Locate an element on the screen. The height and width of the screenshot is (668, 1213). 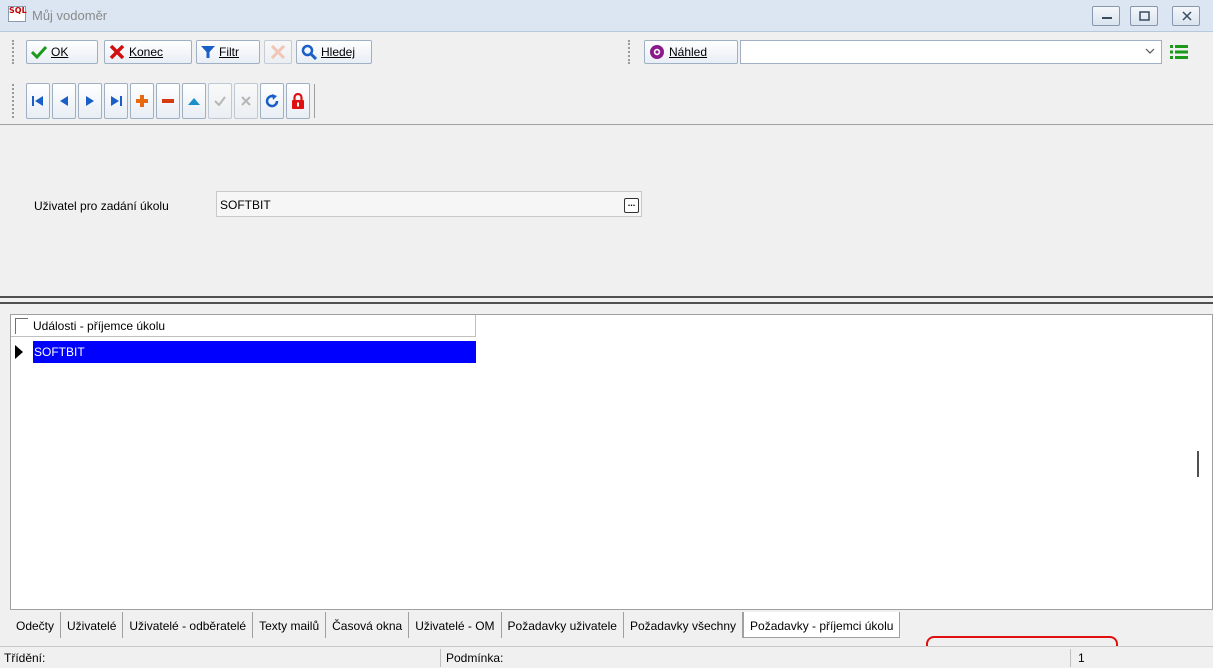
plus-icon is located at coordinates (142, 101).